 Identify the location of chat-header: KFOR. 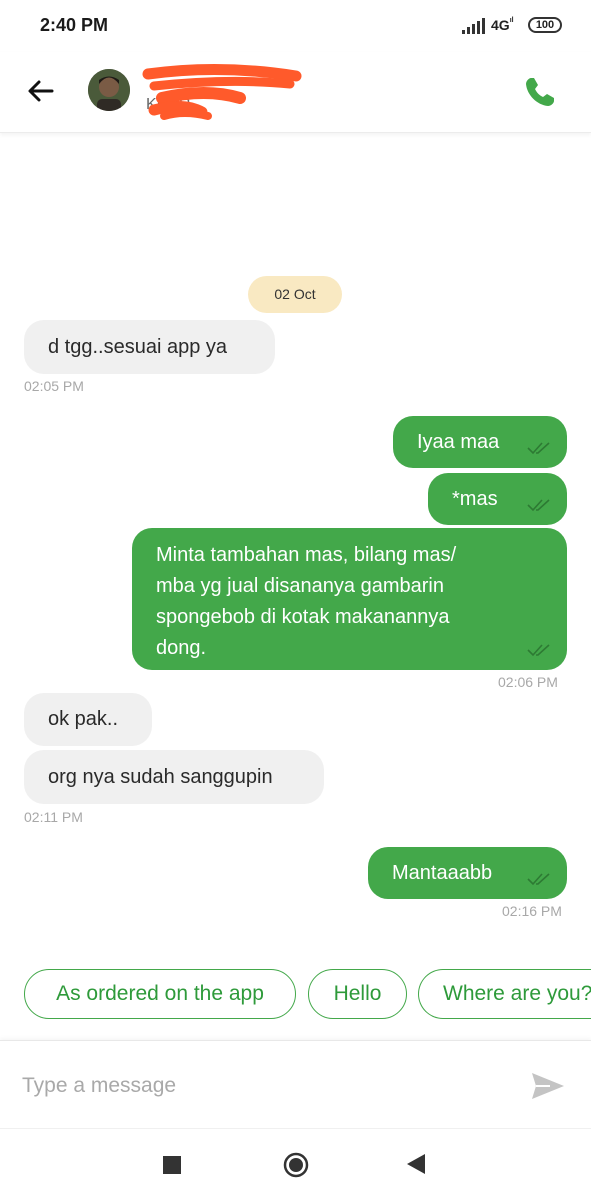
(295, 92).